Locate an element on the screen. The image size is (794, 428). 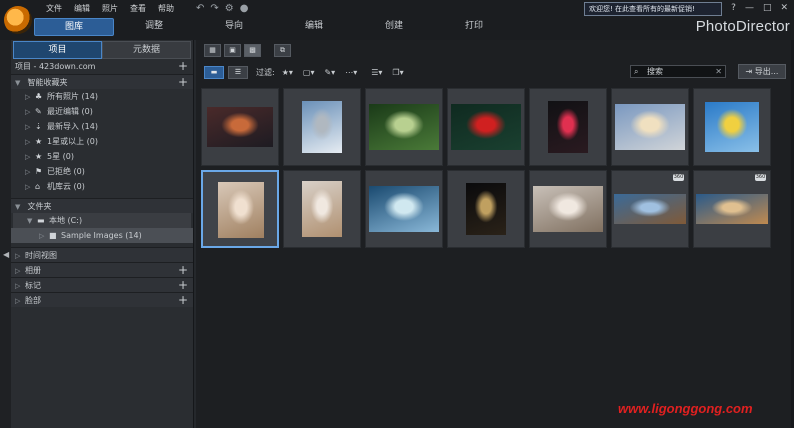
edit-filter-icon: ✎▾ is located at coordinates (329, 72).